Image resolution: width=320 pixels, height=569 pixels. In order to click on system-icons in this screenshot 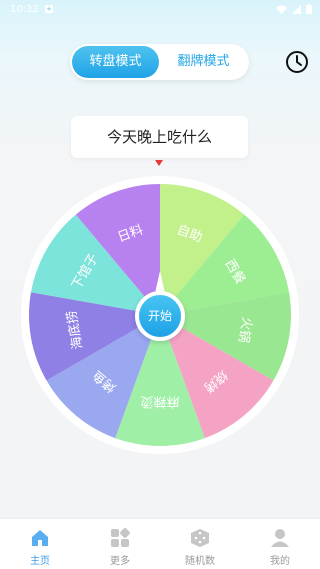, I will do `click(294, 9)`.